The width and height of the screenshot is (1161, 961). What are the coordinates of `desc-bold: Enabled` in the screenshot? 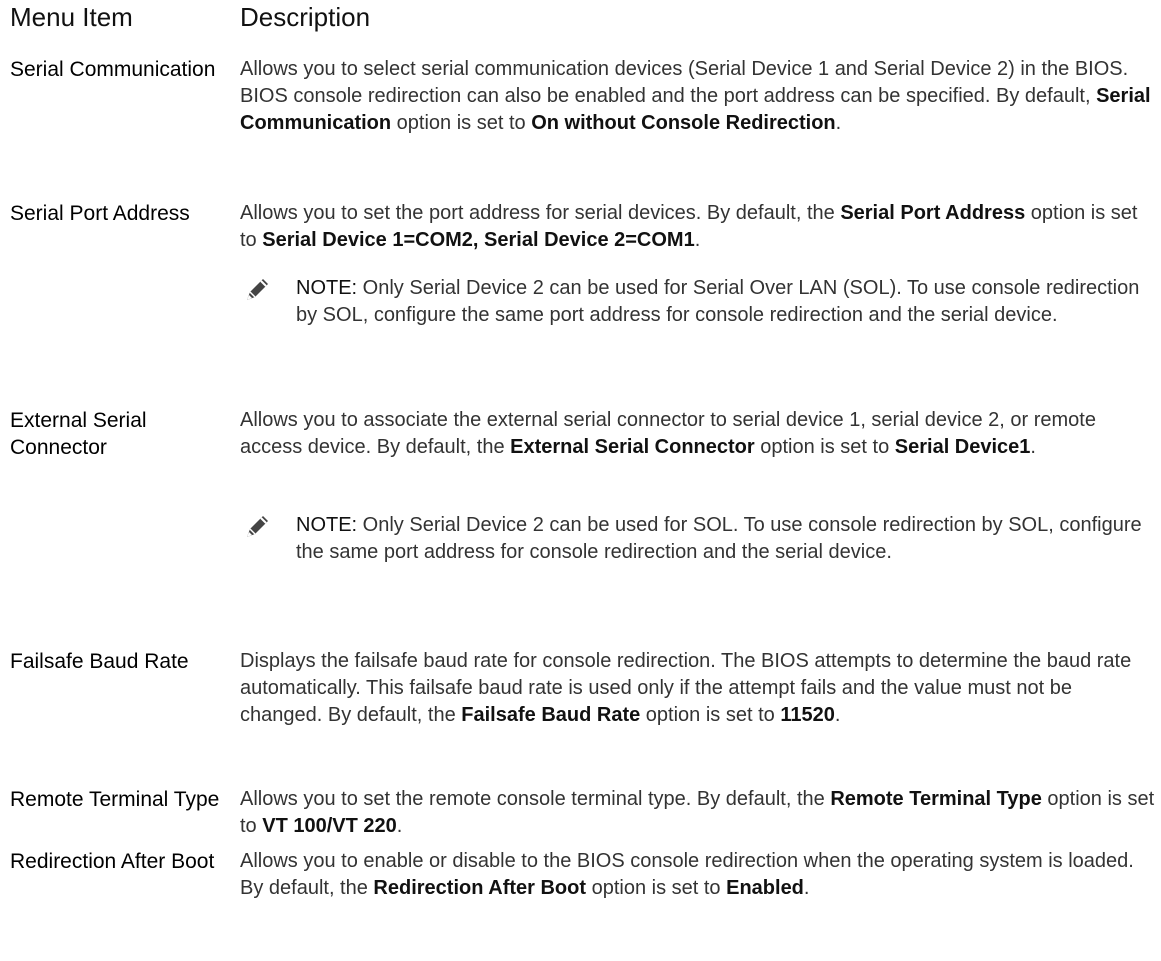 It's located at (765, 888).